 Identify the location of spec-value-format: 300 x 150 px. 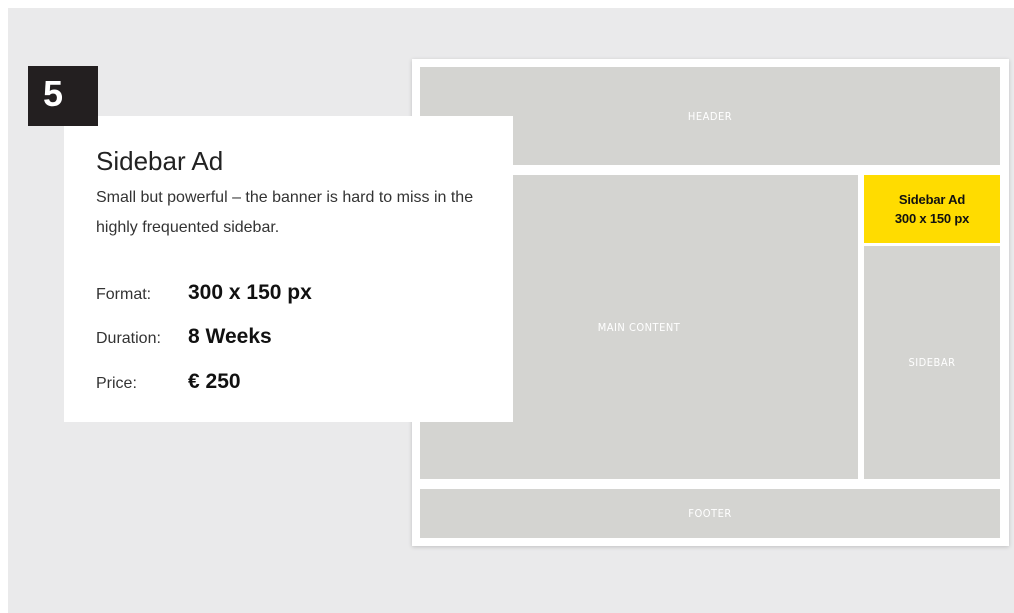
(250, 292).